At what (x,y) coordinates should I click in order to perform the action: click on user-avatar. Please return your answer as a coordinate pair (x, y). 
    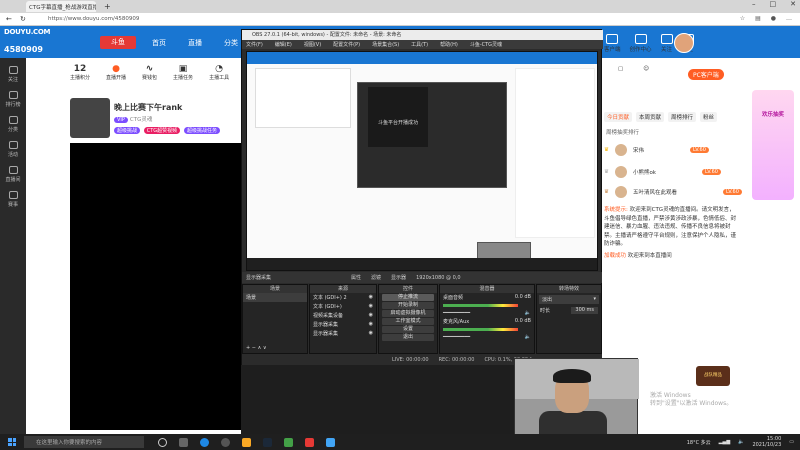
    Looking at the image, I should click on (684, 43).